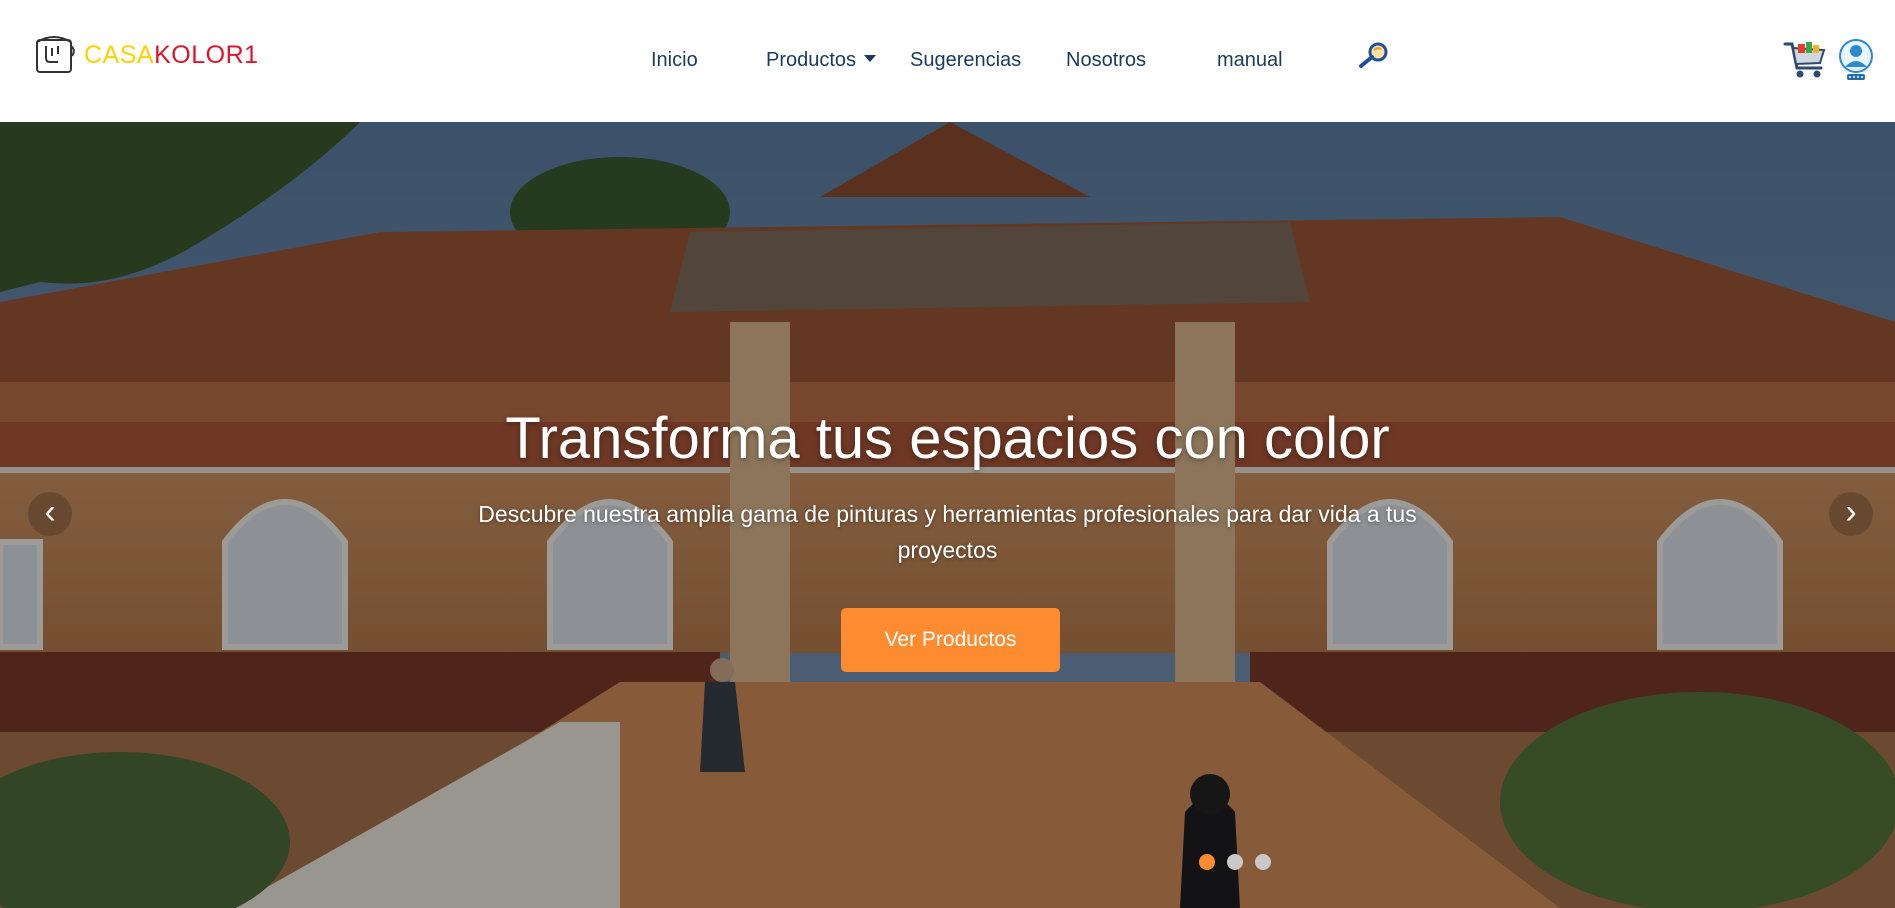 This screenshot has height=908, width=1895. What do you see at coordinates (1805, 59) in the screenshot?
I see `shopping-cart-icon` at bounding box center [1805, 59].